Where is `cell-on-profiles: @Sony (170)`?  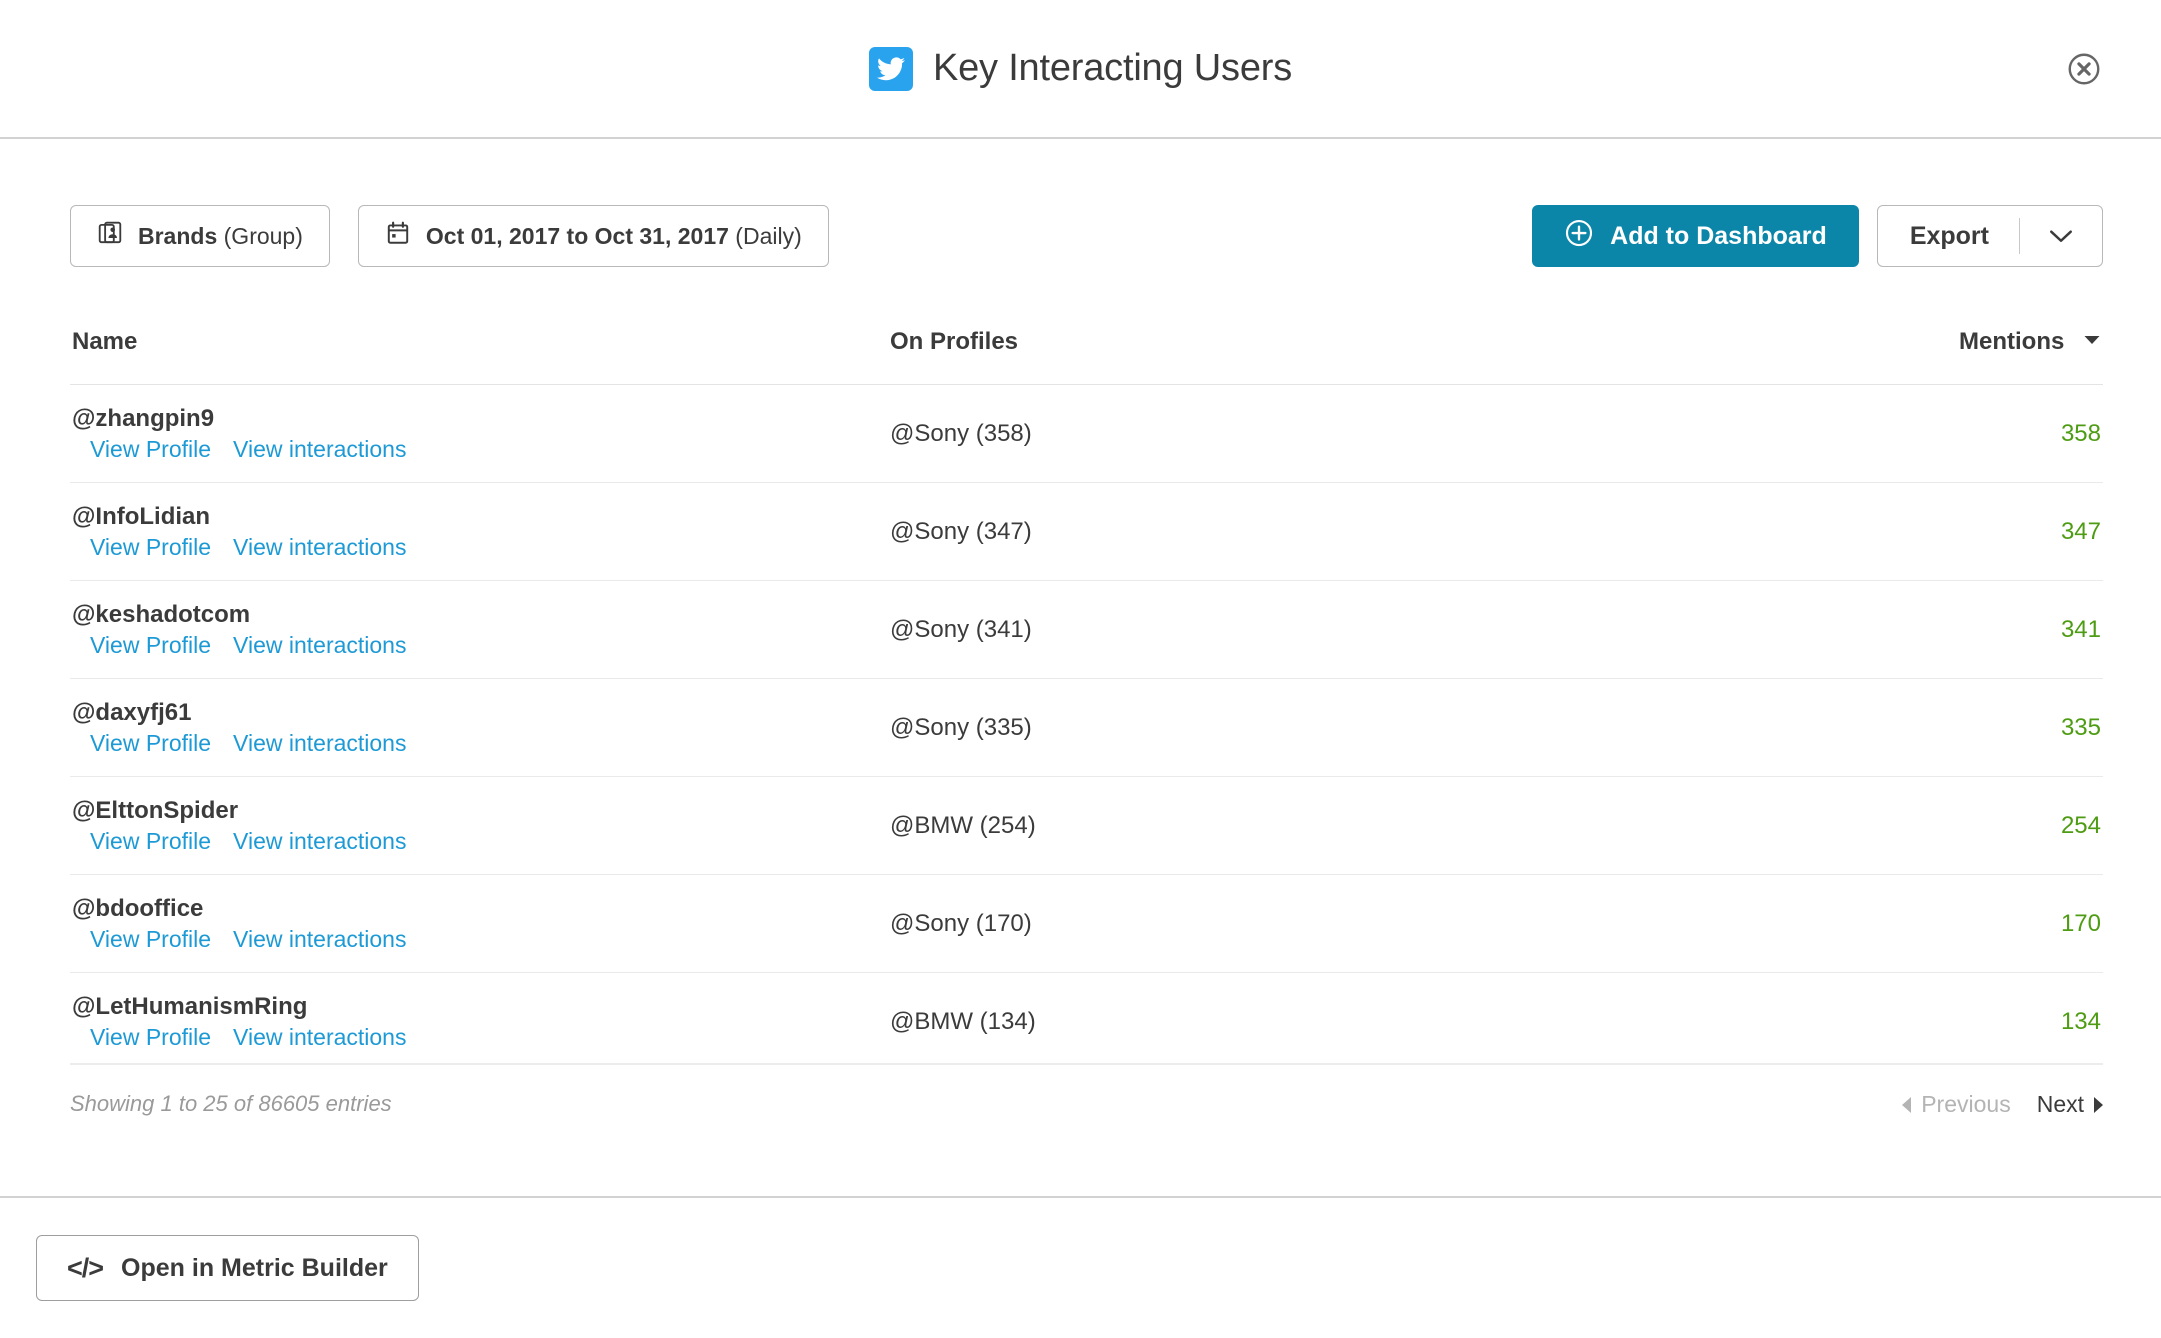
cell-on-profiles: @Sony (170) is located at coordinates (1315, 923).